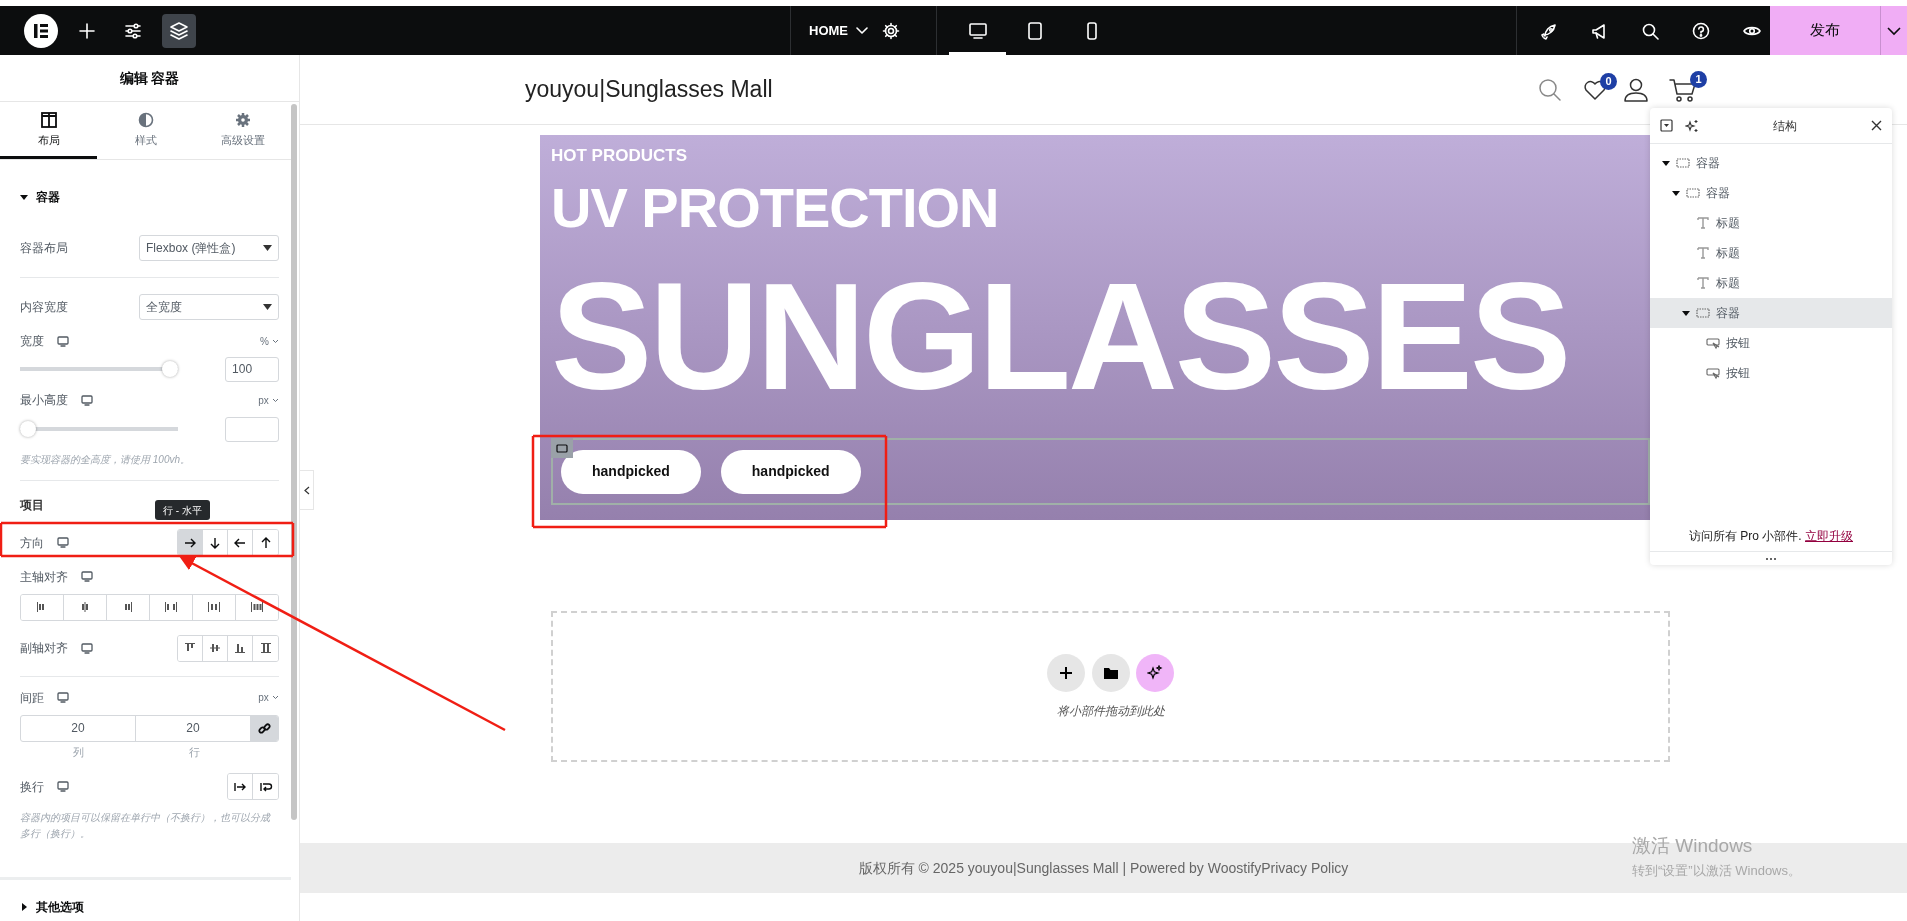  What do you see at coordinates (1771, 558) in the screenshot?
I see `resize-handle-icon` at bounding box center [1771, 558].